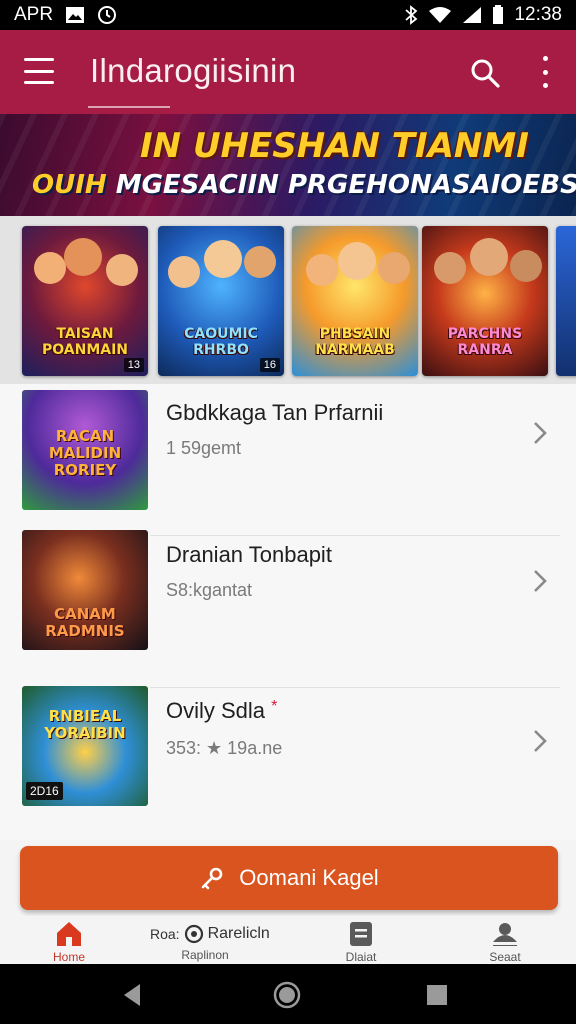 Image resolution: width=576 pixels, height=1024 pixels. What do you see at coordinates (309, 877) in the screenshot?
I see `primary-action-label: Oomani Kagel` at bounding box center [309, 877].